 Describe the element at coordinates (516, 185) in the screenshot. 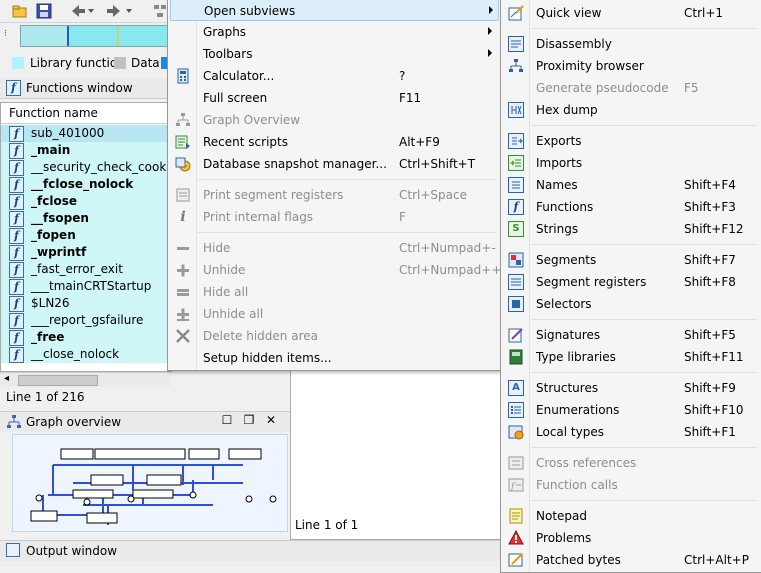

I see `names-icon` at that location.